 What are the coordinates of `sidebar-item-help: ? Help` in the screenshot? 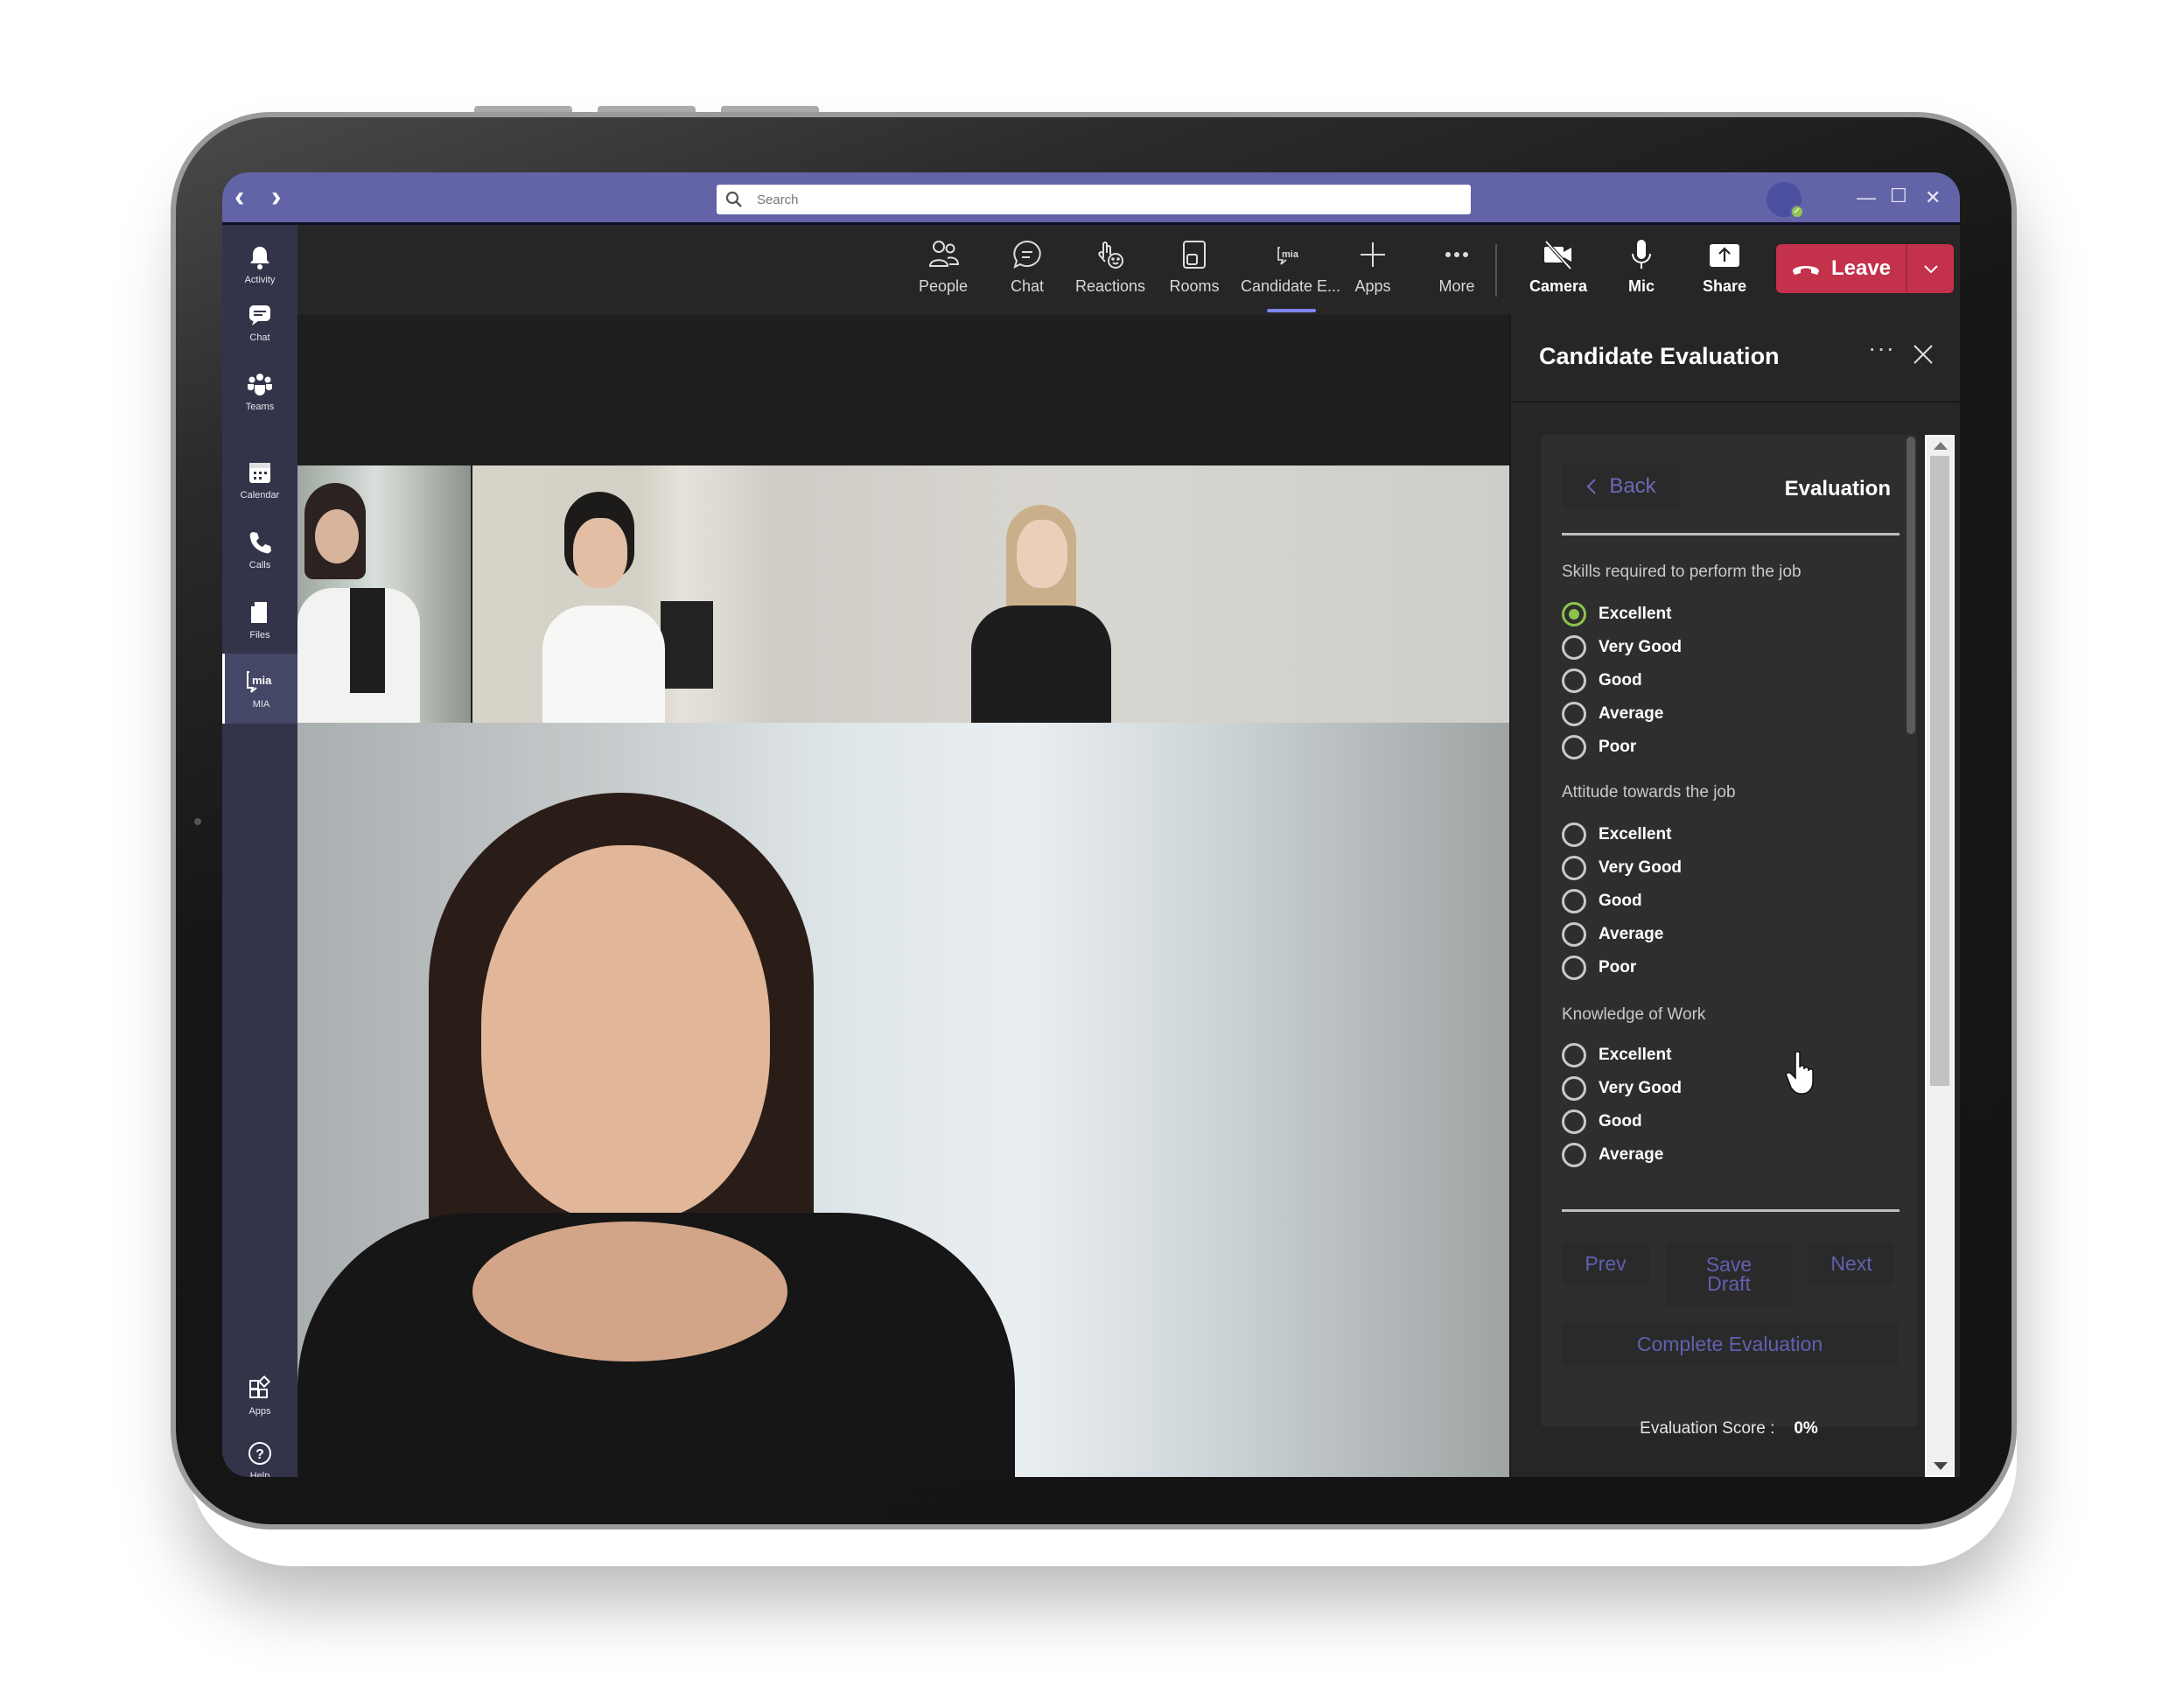 It's located at (259, 1453).